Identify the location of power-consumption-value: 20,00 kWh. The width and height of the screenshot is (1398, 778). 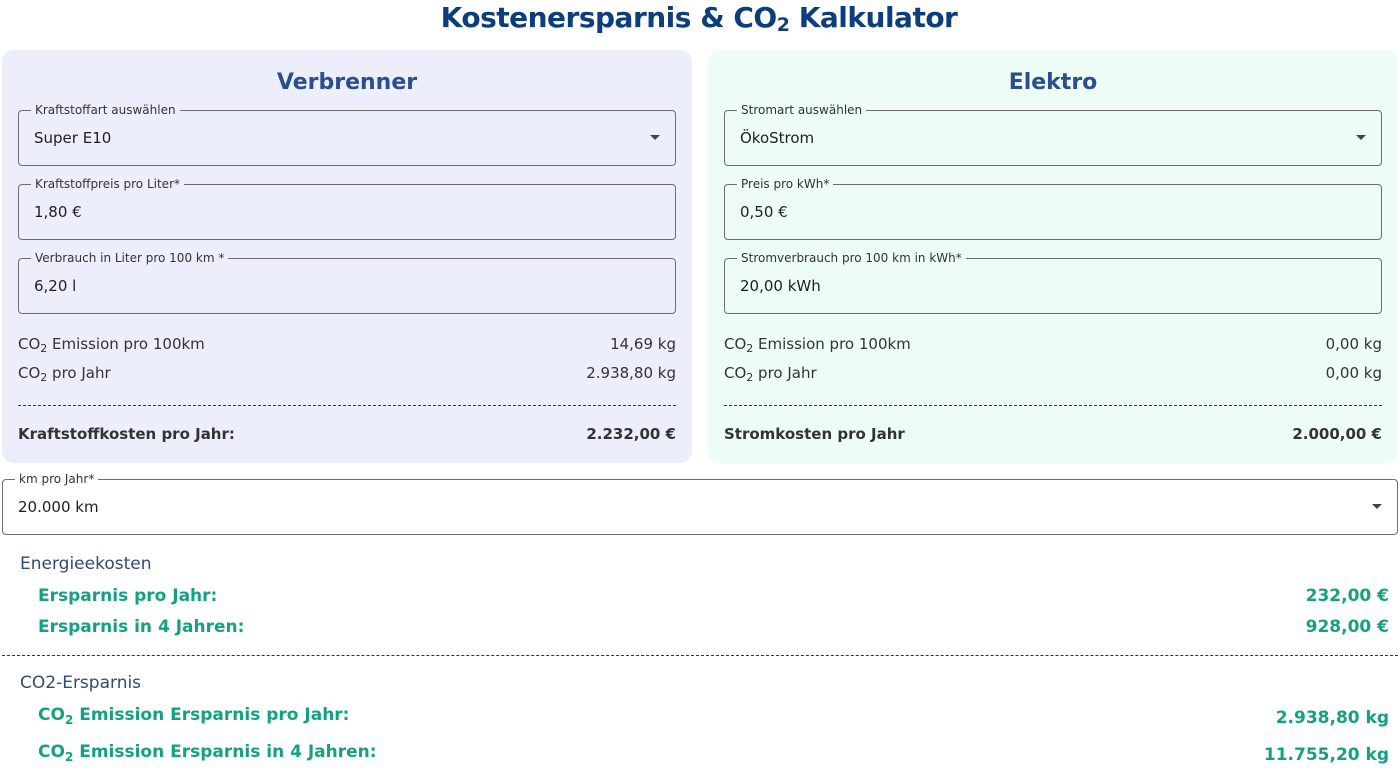
(780, 286).